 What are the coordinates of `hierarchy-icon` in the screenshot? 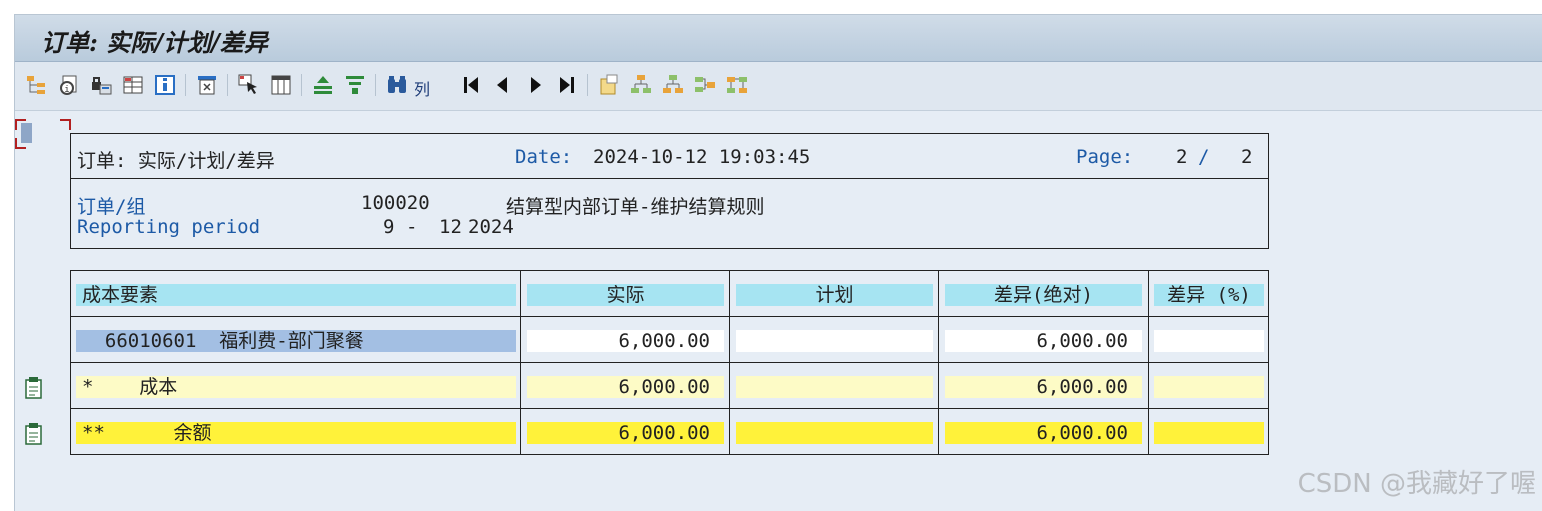 It's located at (37, 85).